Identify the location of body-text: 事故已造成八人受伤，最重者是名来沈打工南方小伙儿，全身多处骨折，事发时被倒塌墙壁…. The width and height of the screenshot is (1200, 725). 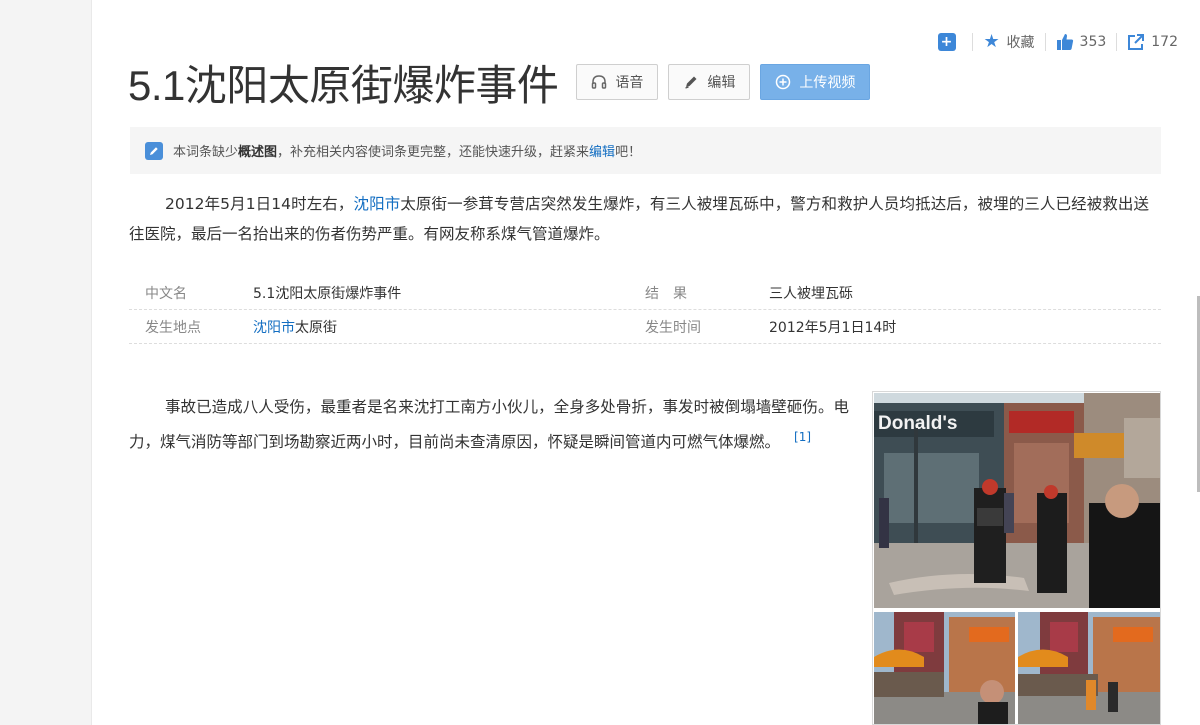
(489, 425).